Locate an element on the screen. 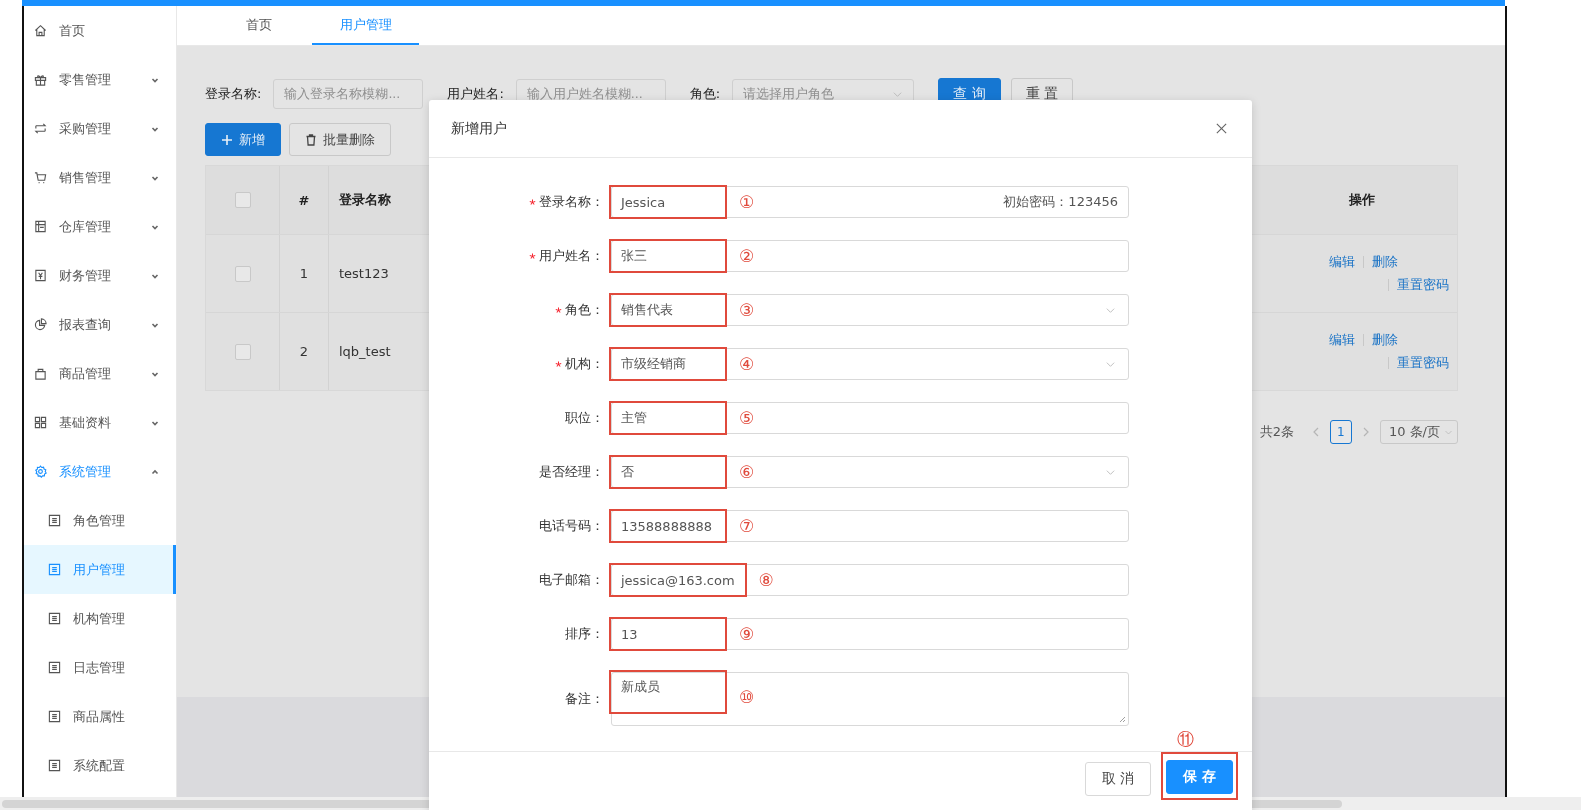 Image resolution: width=1581 pixels, height=810 pixels. sidebar-item: 商品管理 is located at coordinates (100, 373).